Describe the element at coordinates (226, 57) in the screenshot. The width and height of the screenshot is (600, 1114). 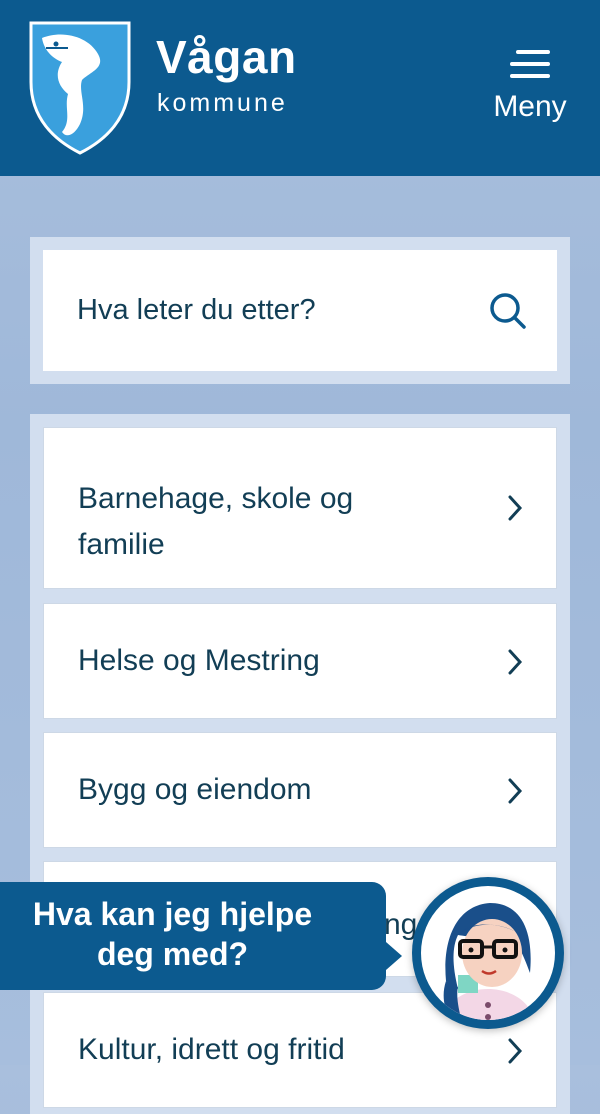
I see `brand-title: Vågan` at that location.